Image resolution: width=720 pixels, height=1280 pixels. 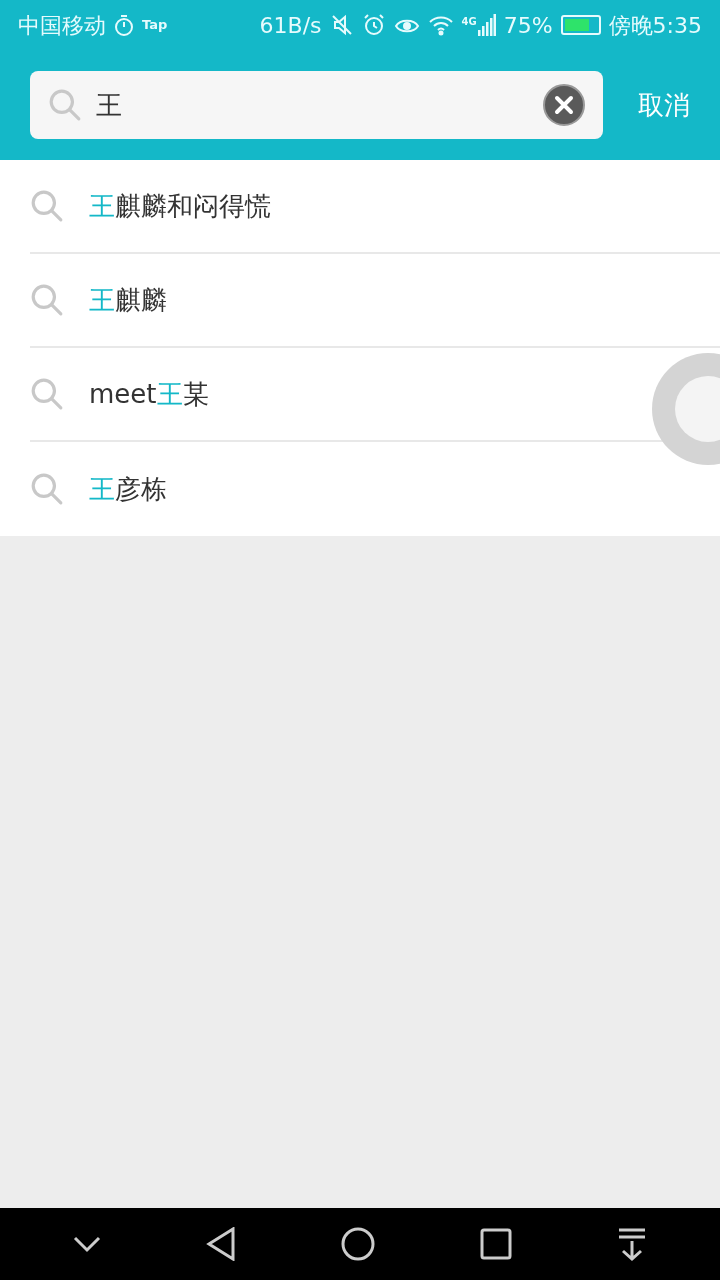 I want to click on recents-icon, so click(x=496, y=1244).